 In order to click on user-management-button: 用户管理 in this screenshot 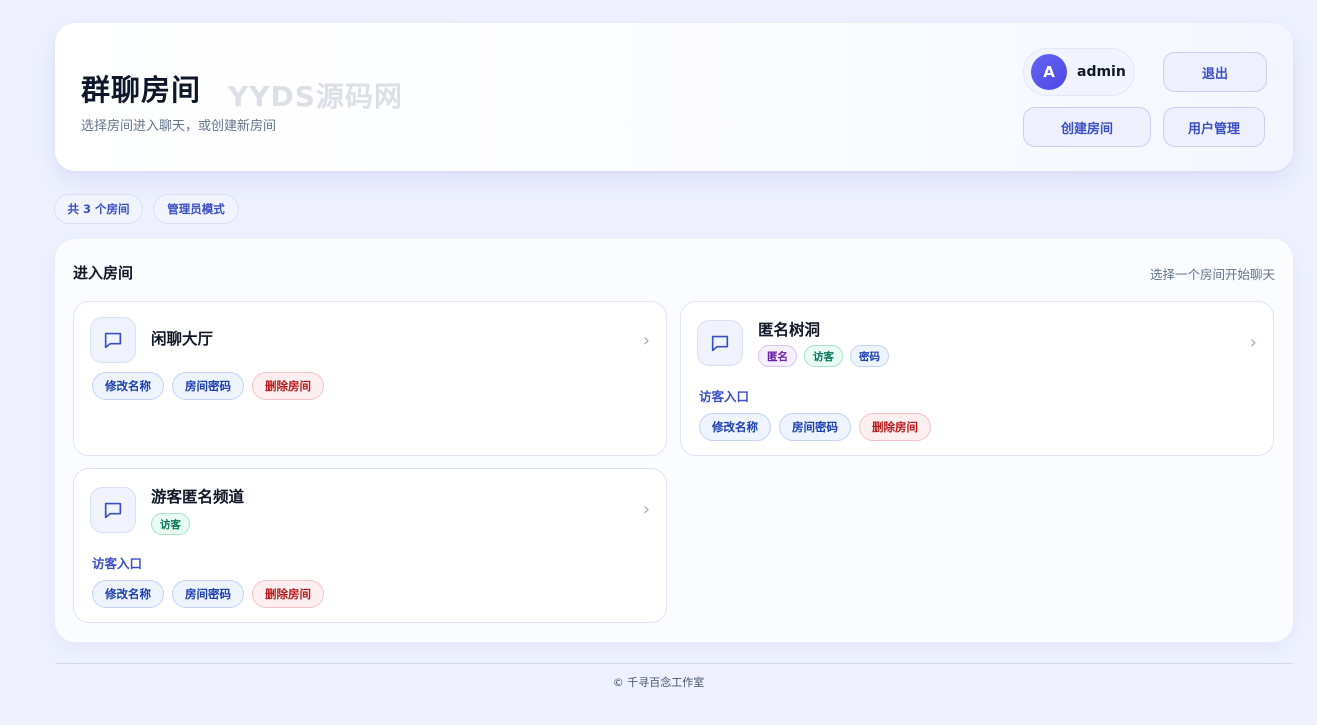, I will do `click(1214, 127)`.